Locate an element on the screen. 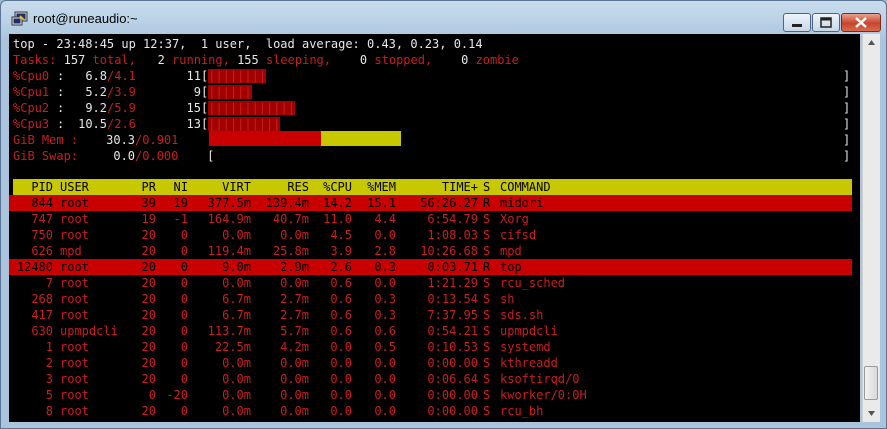  cpu-usage-bars: |||||||||||| is located at coordinates (251, 108).